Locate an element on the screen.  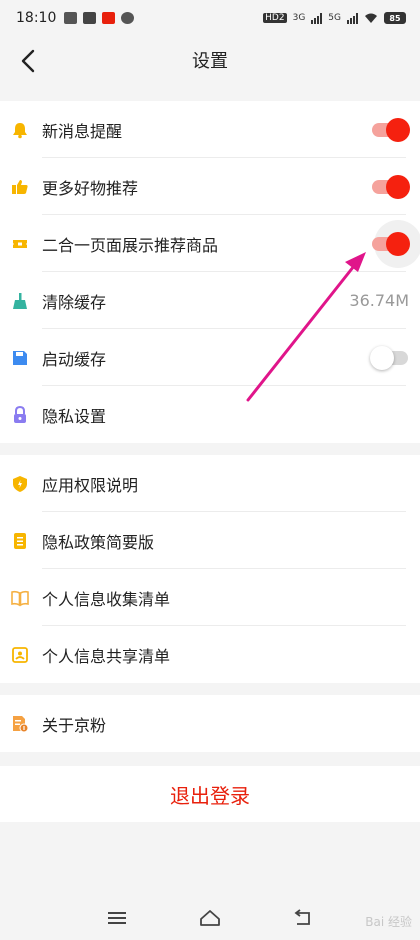
page-title: 设置 is located at coordinates (210, 61).